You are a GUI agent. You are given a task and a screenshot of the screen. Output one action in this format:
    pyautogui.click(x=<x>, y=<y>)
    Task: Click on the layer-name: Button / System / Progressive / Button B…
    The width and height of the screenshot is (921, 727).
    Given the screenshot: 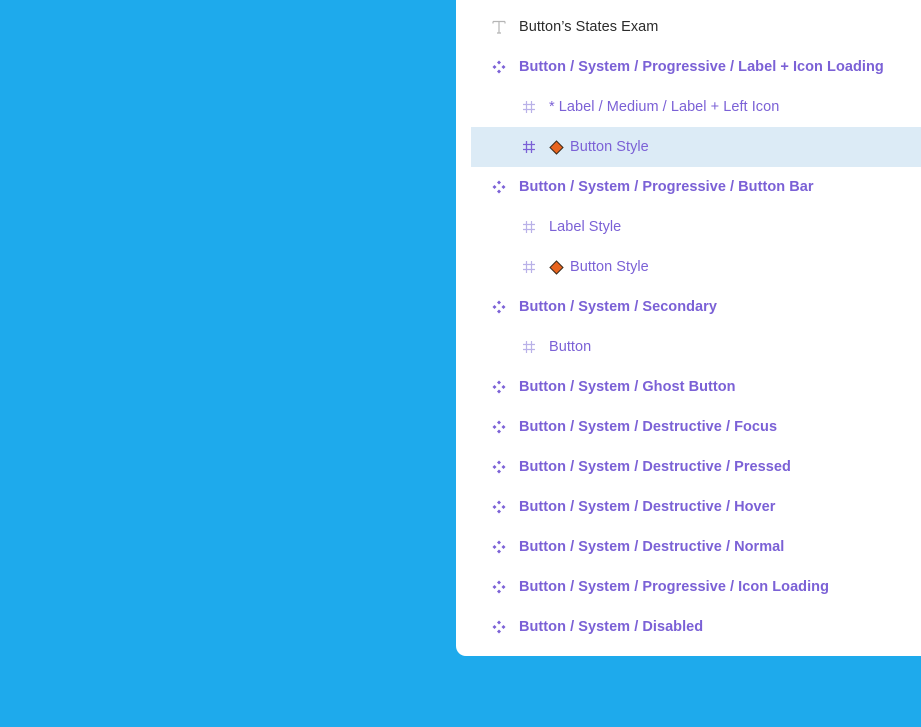 What is the action you would take?
    pyautogui.click(x=666, y=187)
    